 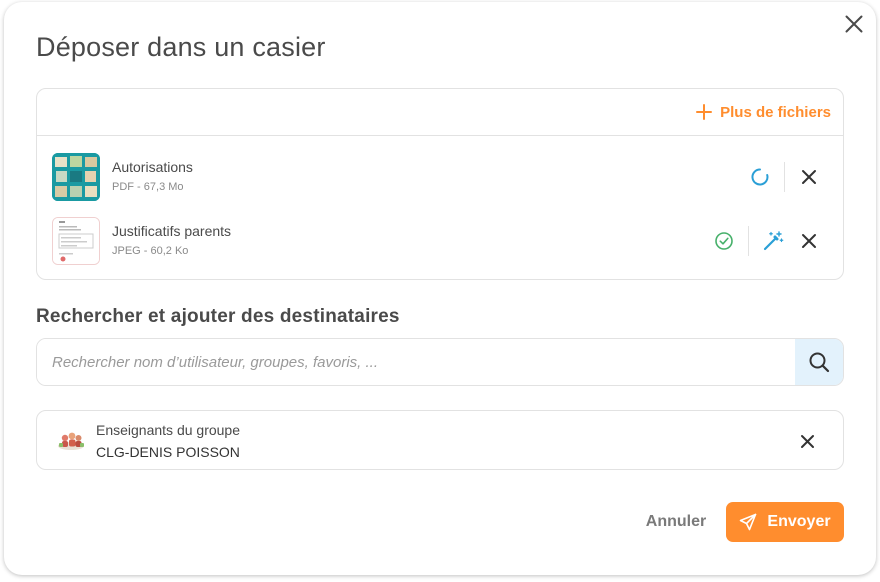 I want to click on send-button-label: Envoyer, so click(x=799, y=521).